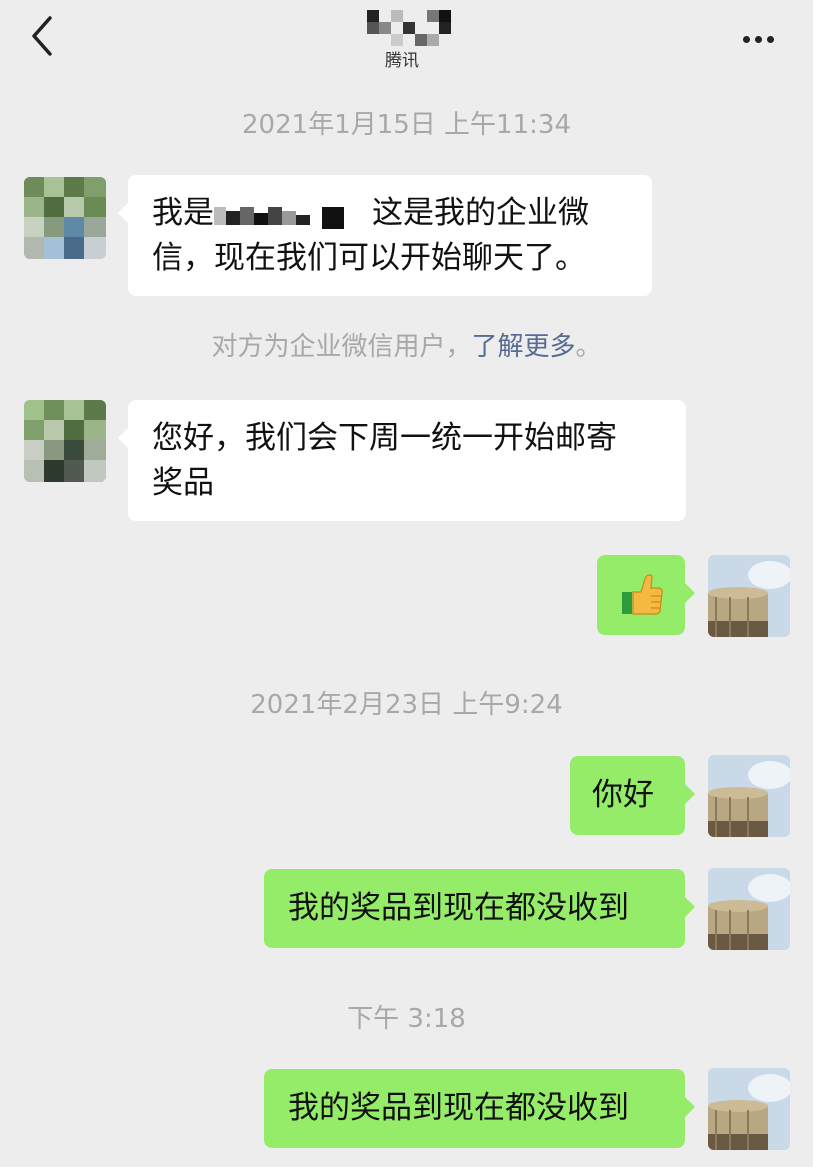  What do you see at coordinates (642, 594) in the screenshot?
I see `thumbs-up-emoji` at bounding box center [642, 594].